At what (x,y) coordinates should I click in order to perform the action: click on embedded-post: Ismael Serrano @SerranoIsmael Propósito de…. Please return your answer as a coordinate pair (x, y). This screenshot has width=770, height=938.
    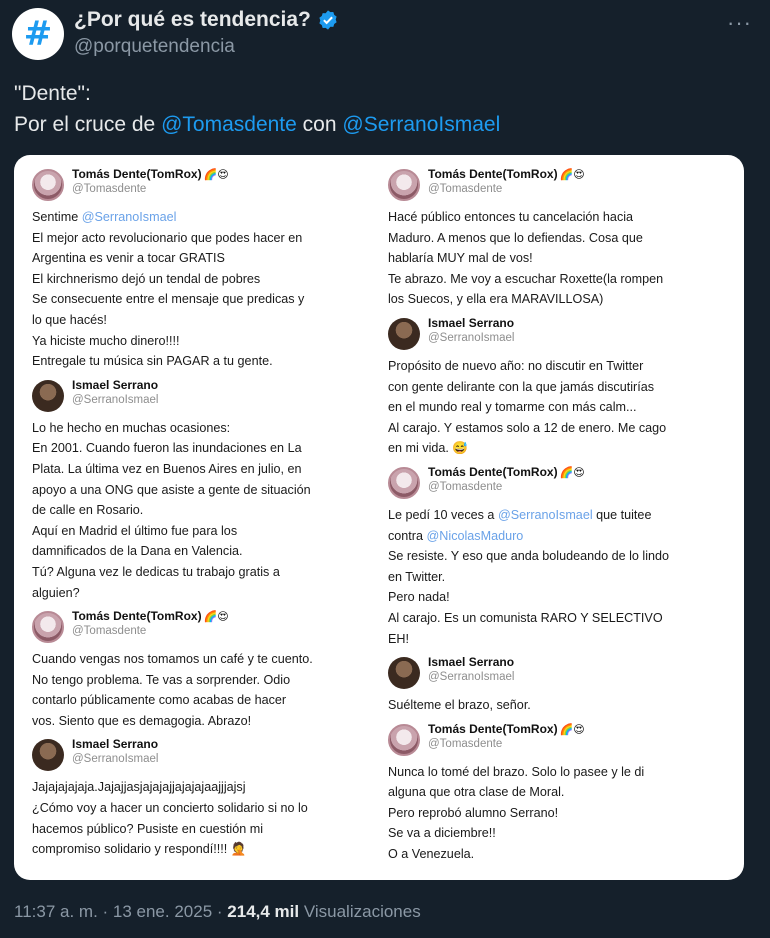
    Looking at the image, I should click on (558, 387).